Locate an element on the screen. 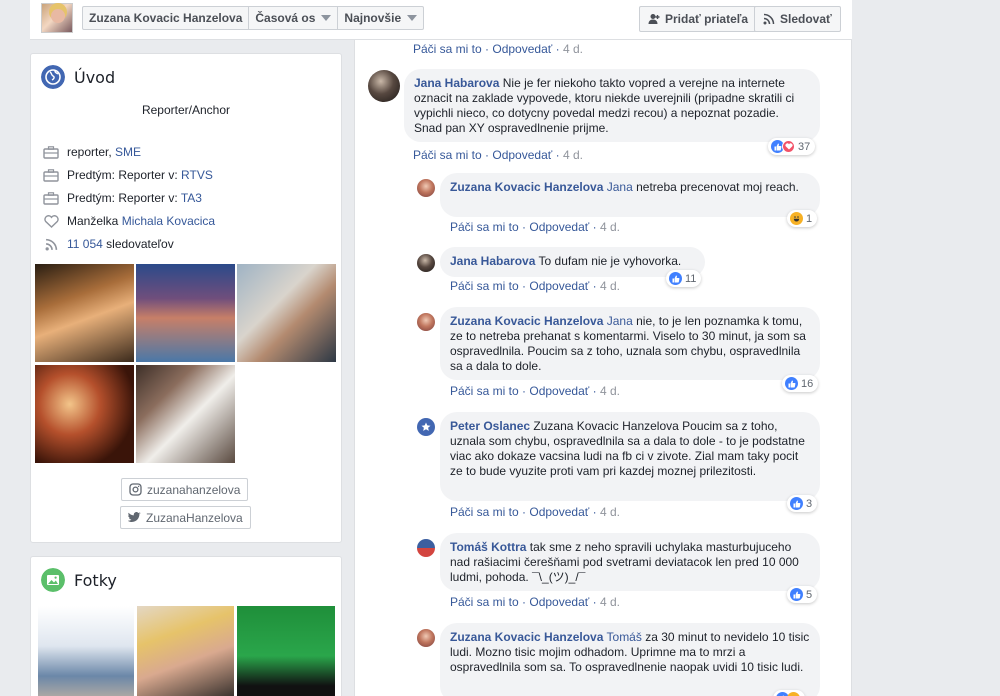 Image resolution: width=1000 pixels, height=696 pixels. work-link-sme: SME is located at coordinates (128, 152).